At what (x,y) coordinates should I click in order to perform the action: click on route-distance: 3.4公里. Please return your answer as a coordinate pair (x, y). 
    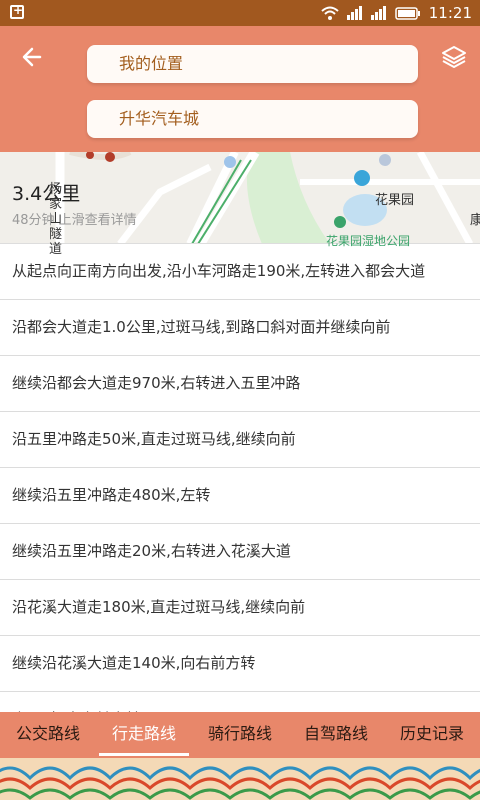
    Looking at the image, I should click on (46, 194).